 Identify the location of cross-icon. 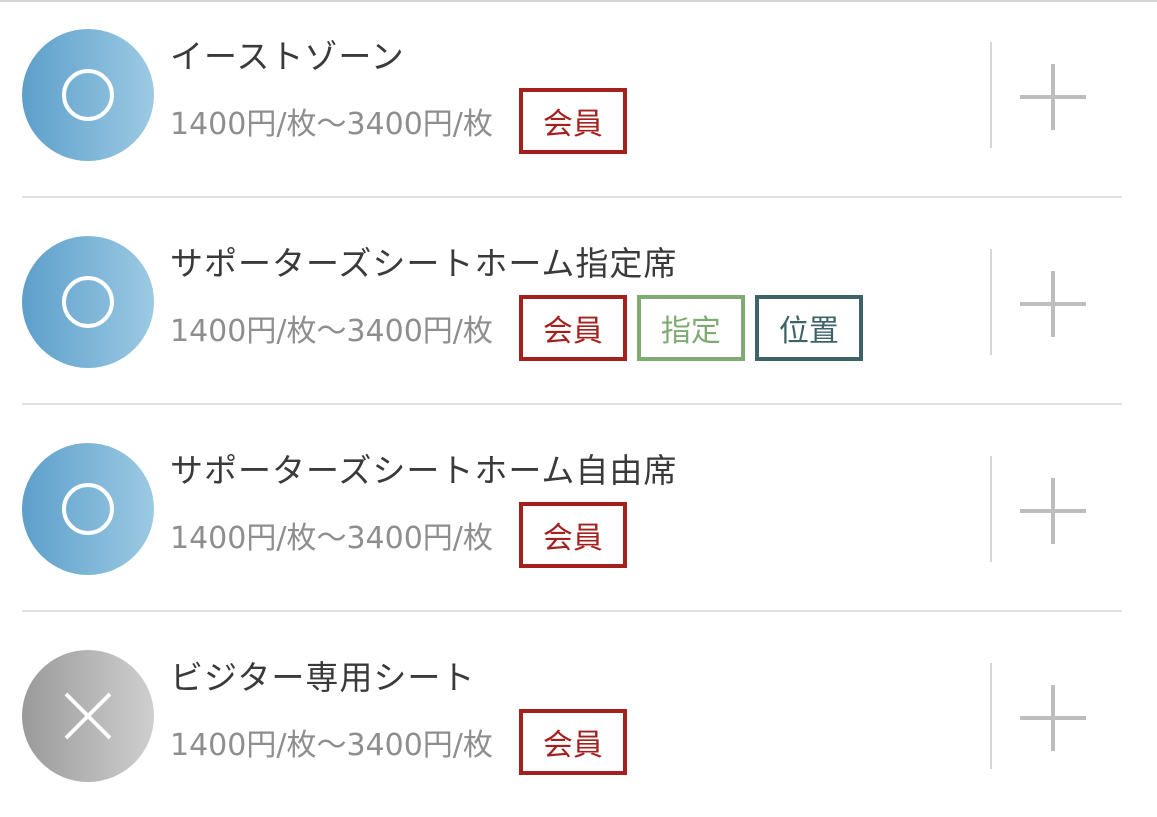
(88, 716).